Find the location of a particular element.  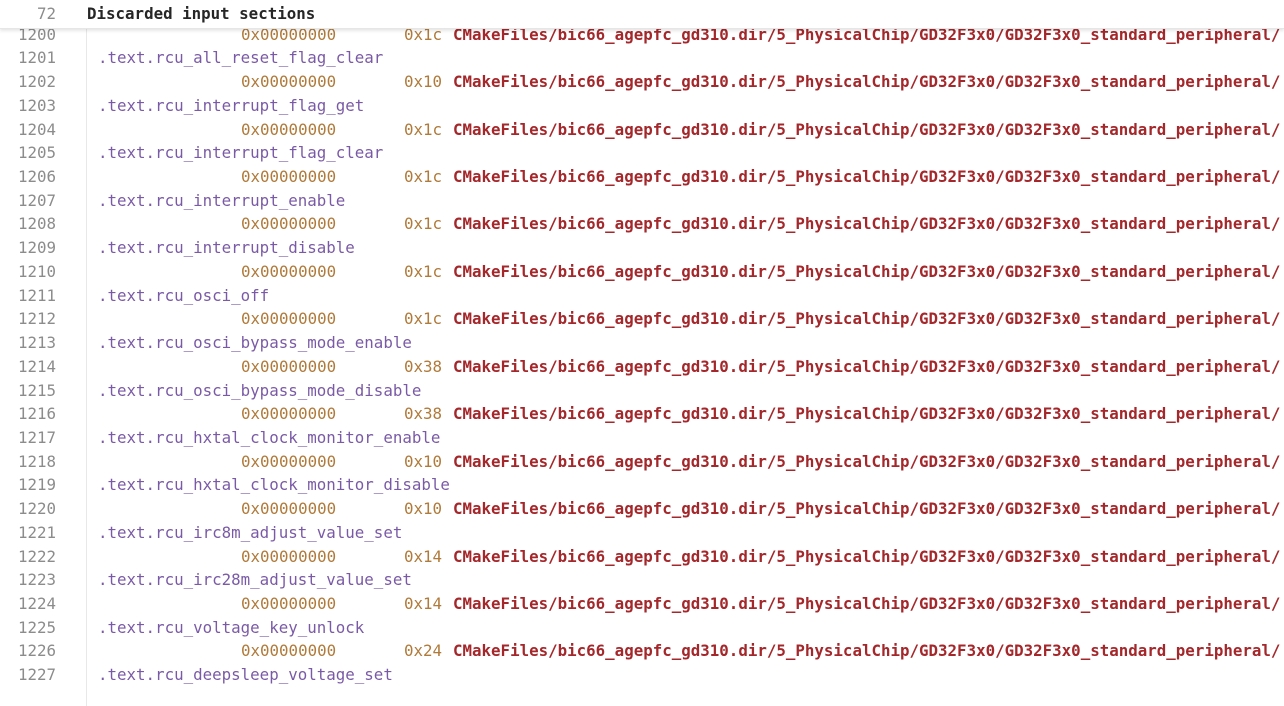

line-number: 1222 is located at coordinates (36, 556).